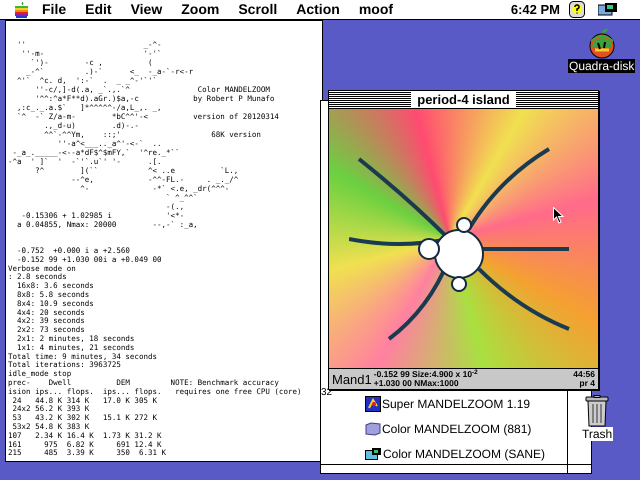 This screenshot has width=640, height=480. What do you see at coordinates (318, 10) in the screenshot?
I see `menu-item: Action` at bounding box center [318, 10].